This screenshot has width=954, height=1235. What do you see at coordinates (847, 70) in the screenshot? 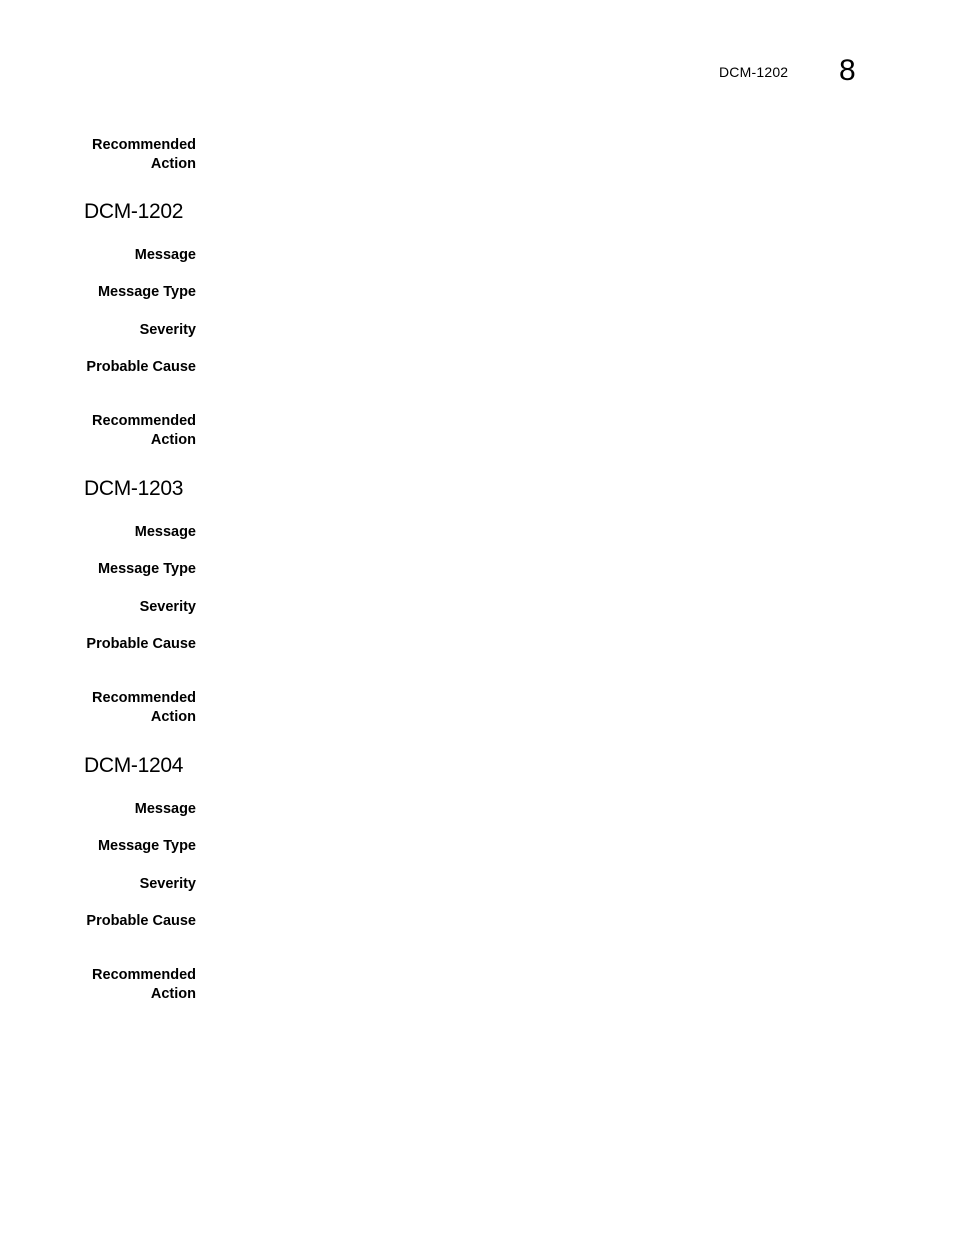
I see `chapter-number: 8` at bounding box center [847, 70].